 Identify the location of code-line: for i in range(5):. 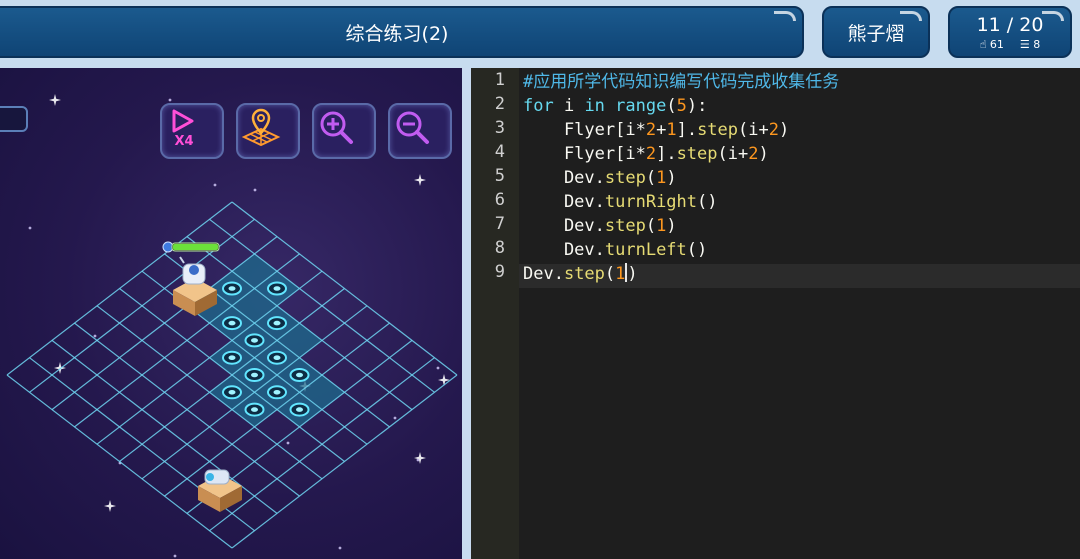
(615, 106).